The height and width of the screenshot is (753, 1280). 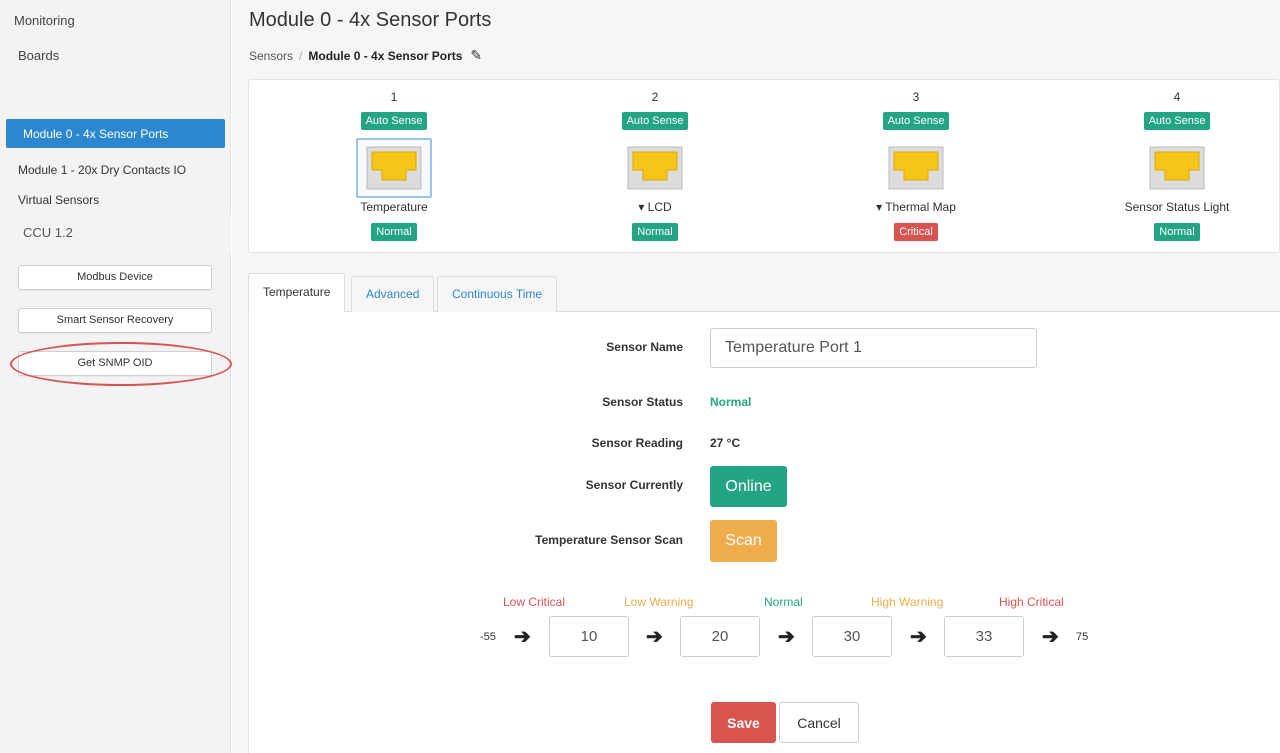 I want to click on low-critical-input, so click(x=589, y=636).